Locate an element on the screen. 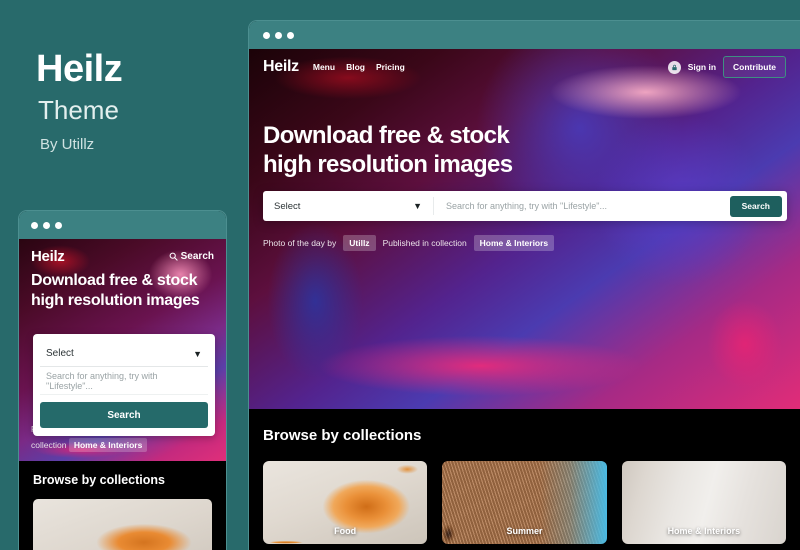  mobile-collection-card-food is located at coordinates (122, 524).